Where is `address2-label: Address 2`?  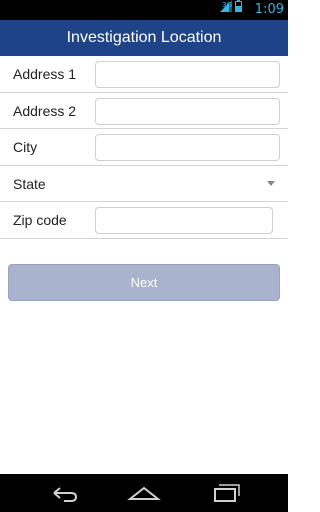 address2-label: Address 2 is located at coordinates (45, 110).